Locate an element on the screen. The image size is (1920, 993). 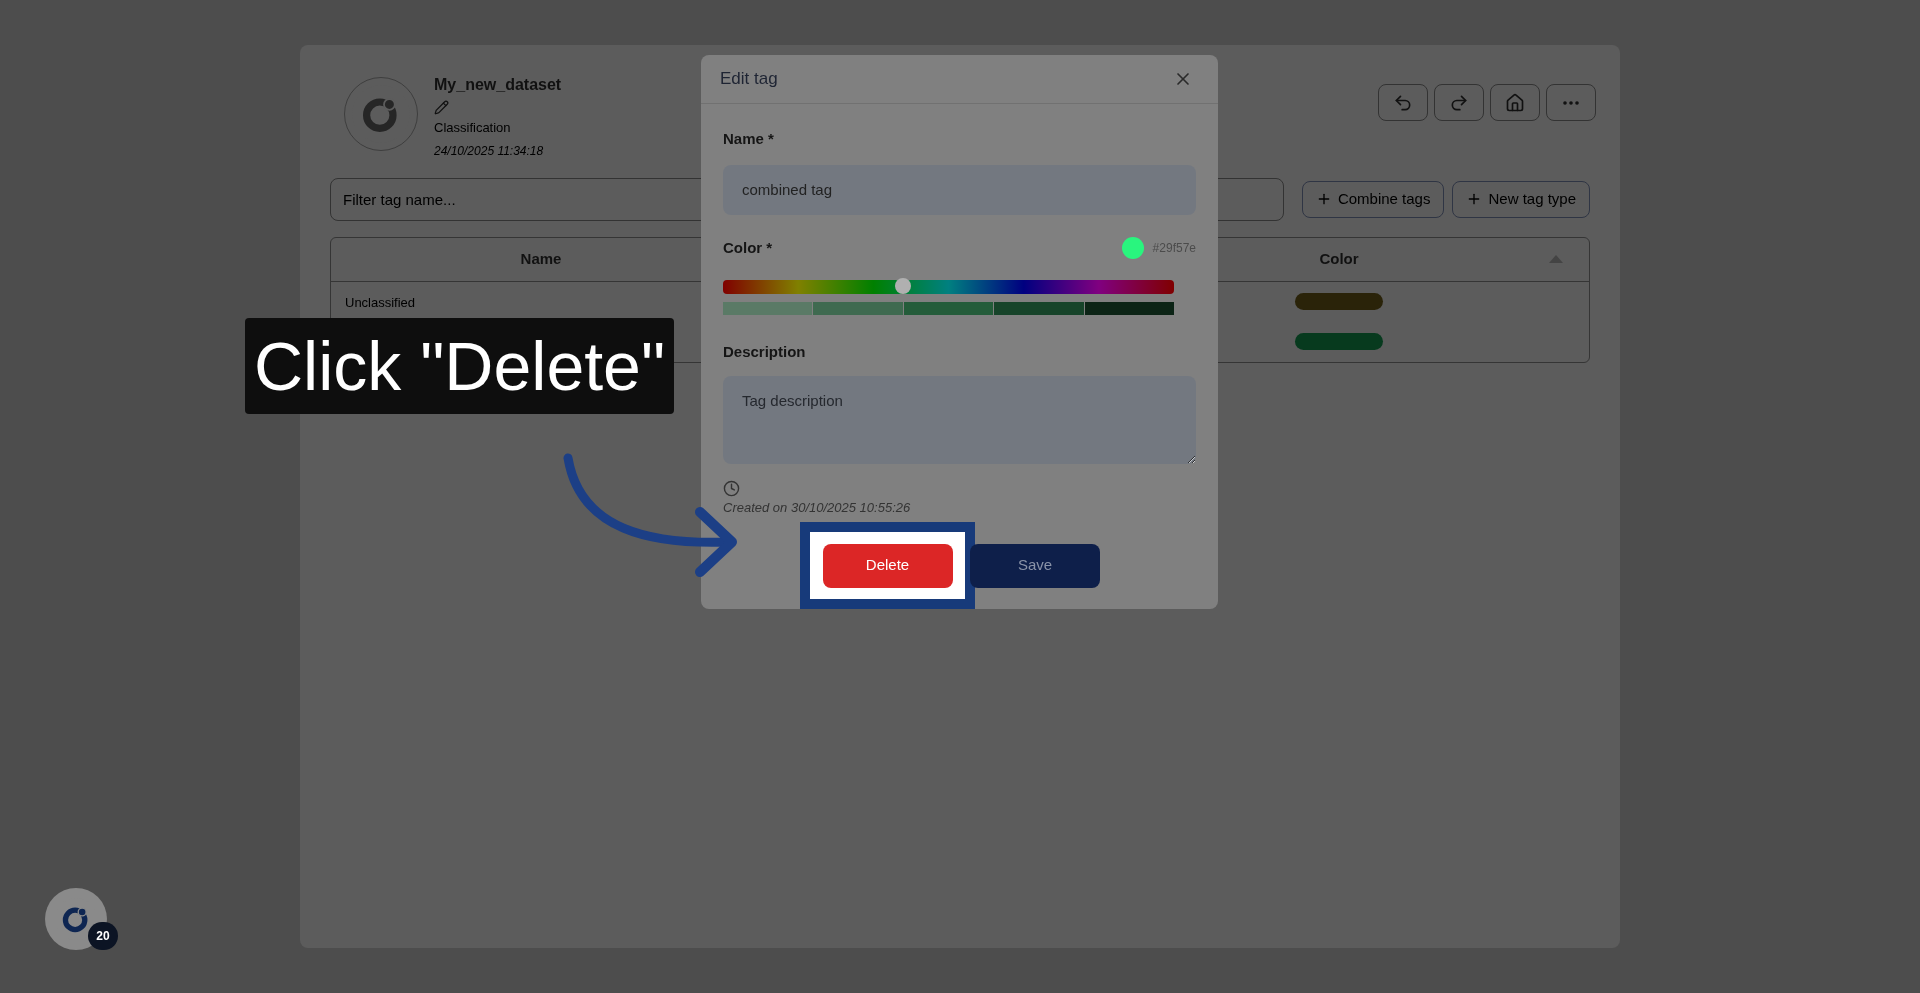
save-button: Save is located at coordinates (1035, 565).